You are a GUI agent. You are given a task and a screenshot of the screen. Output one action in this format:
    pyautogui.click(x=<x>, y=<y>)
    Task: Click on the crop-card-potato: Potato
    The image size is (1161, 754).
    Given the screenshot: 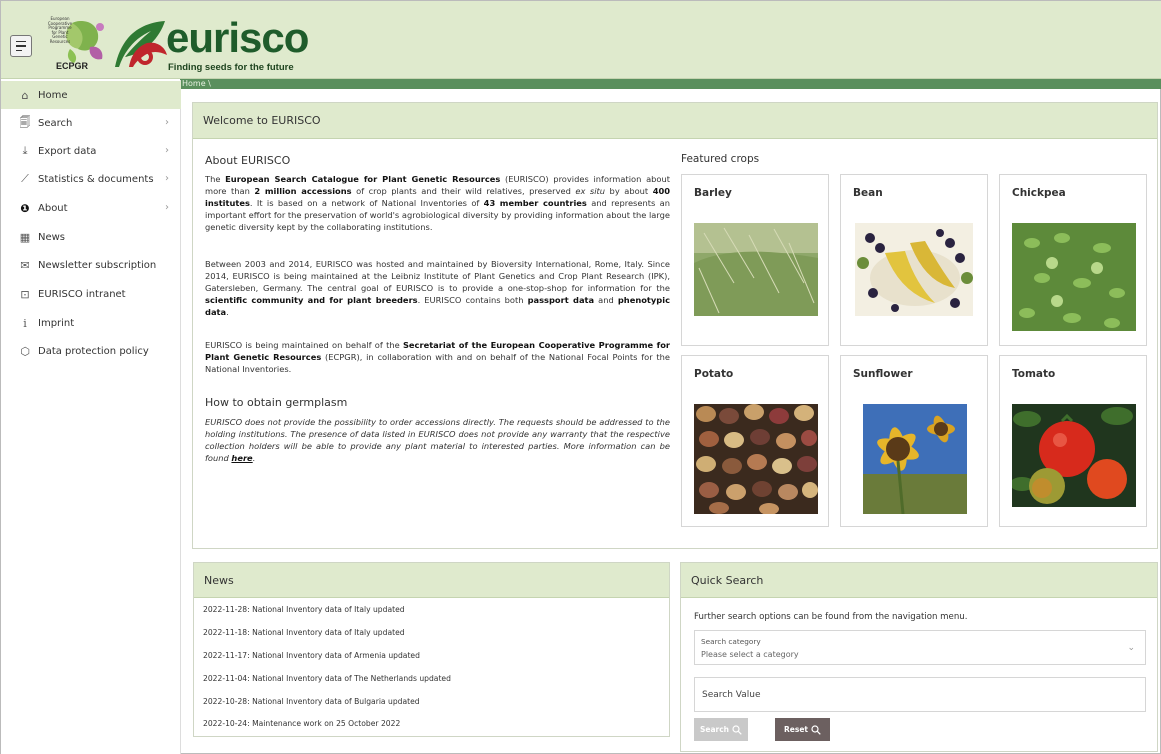 What is the action you would take?
    pyautogui.click(x=755, y=441)
    